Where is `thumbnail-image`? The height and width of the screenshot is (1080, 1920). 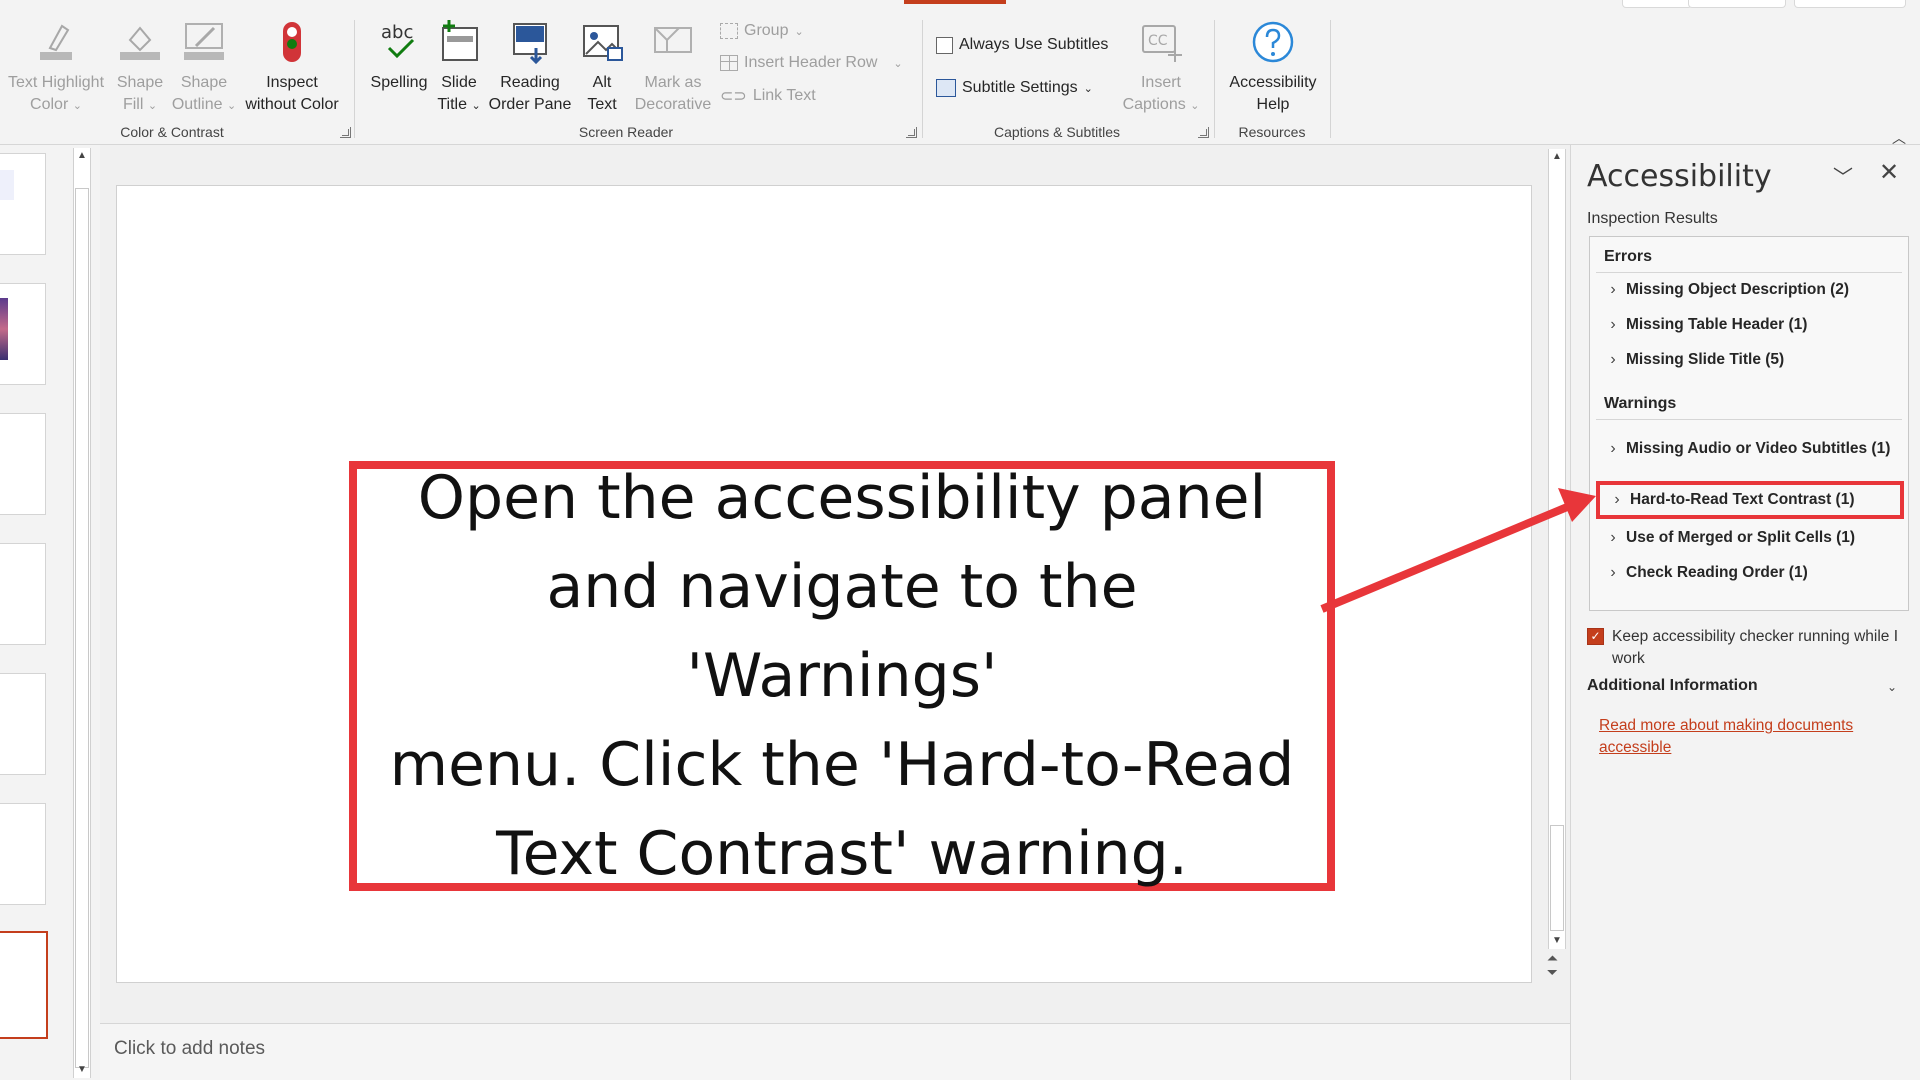
thumbnail-image is located at coordinates (4, 329).